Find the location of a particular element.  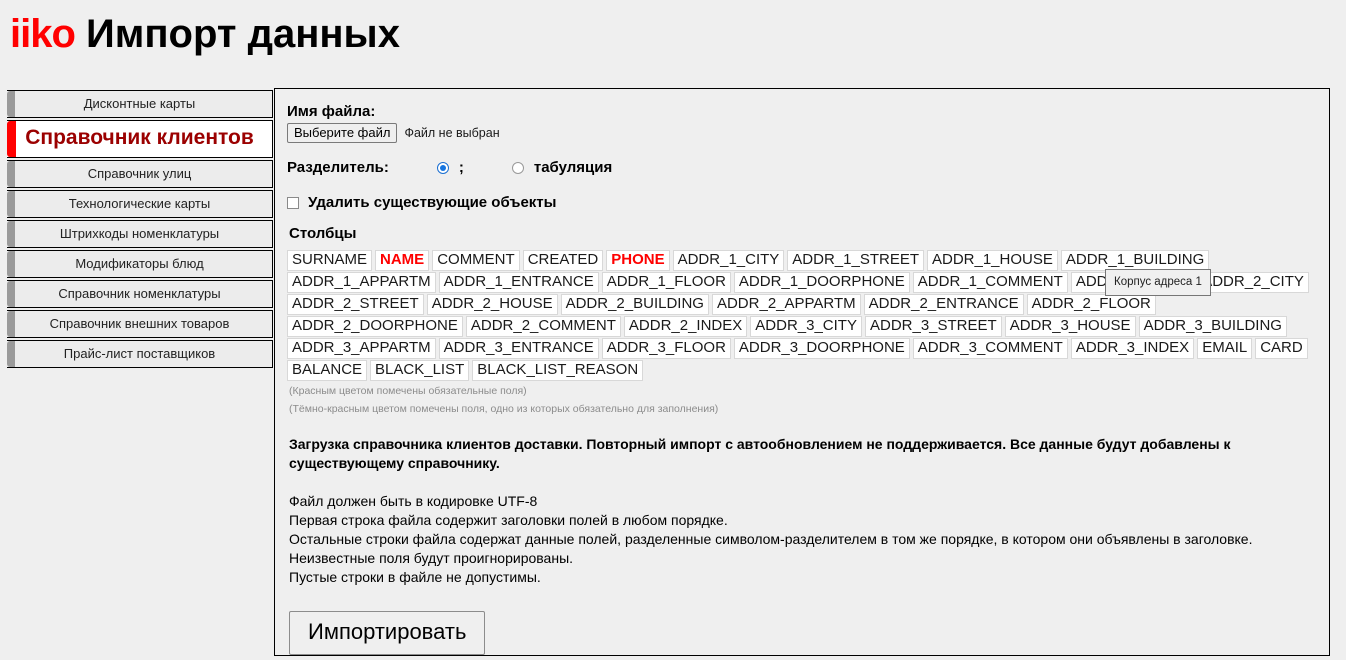

sidebar-item-label: Технологические карты is located at coordinates (139, 203).